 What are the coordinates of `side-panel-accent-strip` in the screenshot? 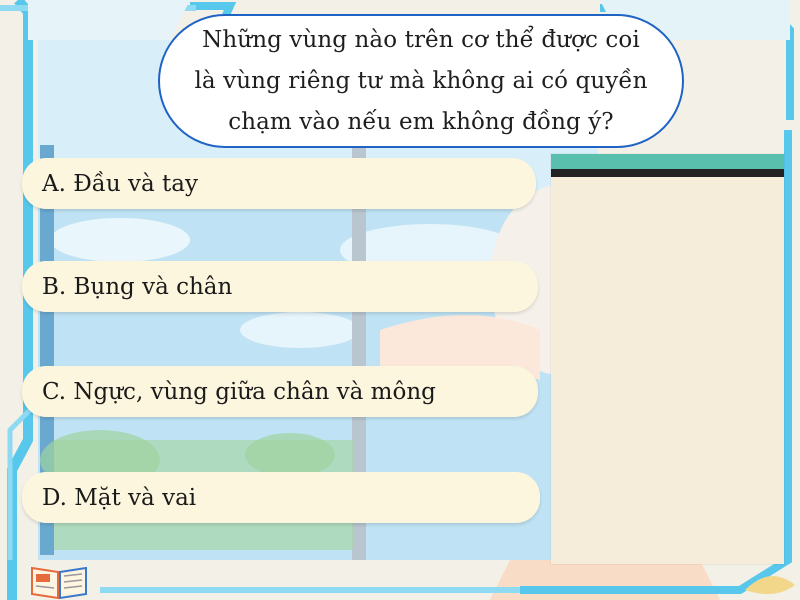 It's located at (667, 161).